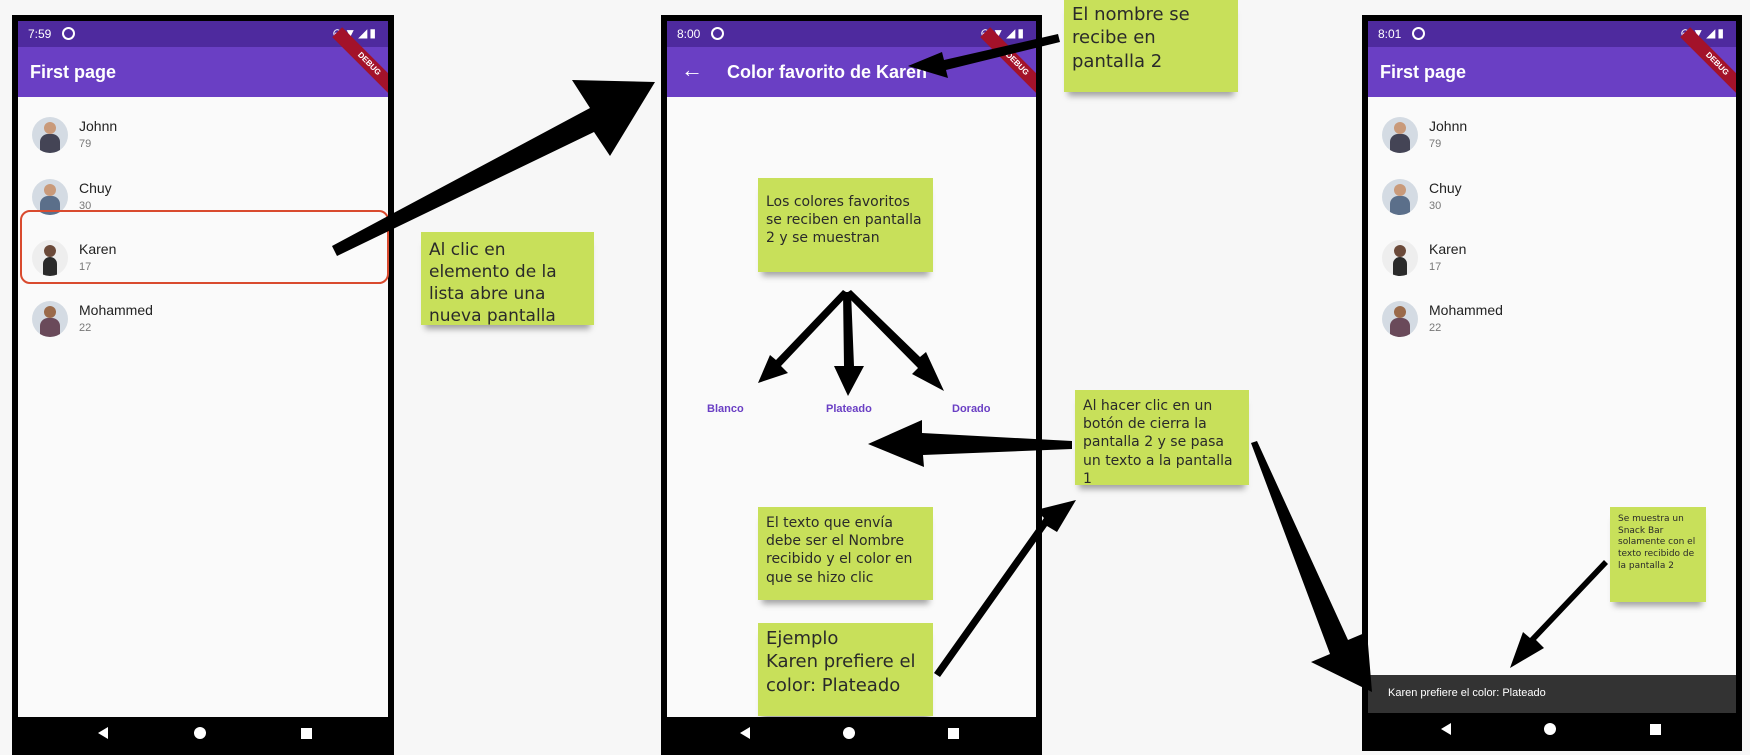 The width and height of the screenshot is (1750, 755). Describe the element at coordinates (1311, 566) in the screenshot. I see `arrow-to-snackbar` at that location.